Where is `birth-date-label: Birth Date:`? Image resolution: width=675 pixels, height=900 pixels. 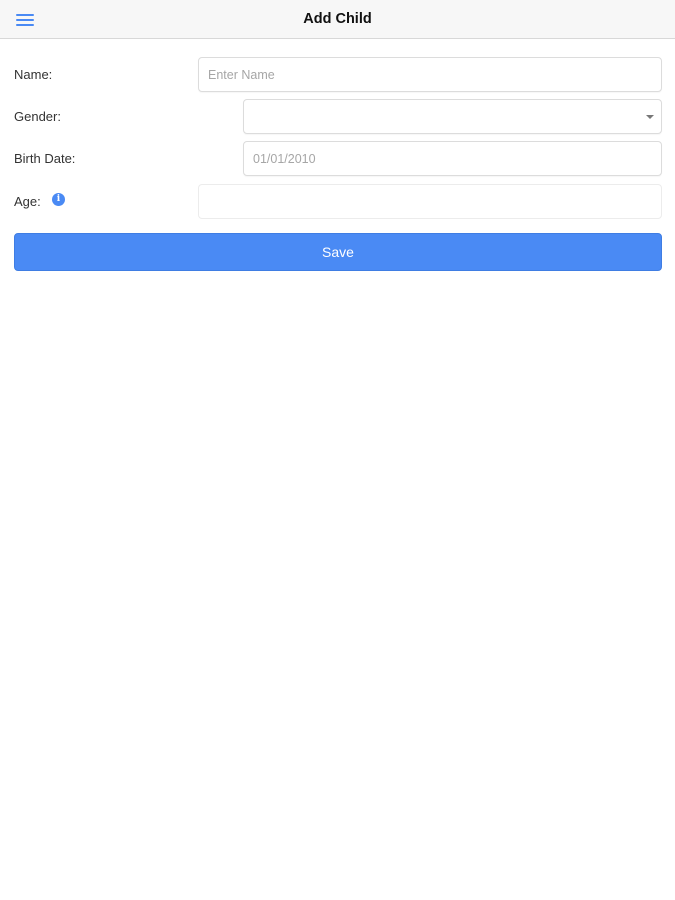
birth-date-label: Birth Date: is located at coordinates (45, 158).